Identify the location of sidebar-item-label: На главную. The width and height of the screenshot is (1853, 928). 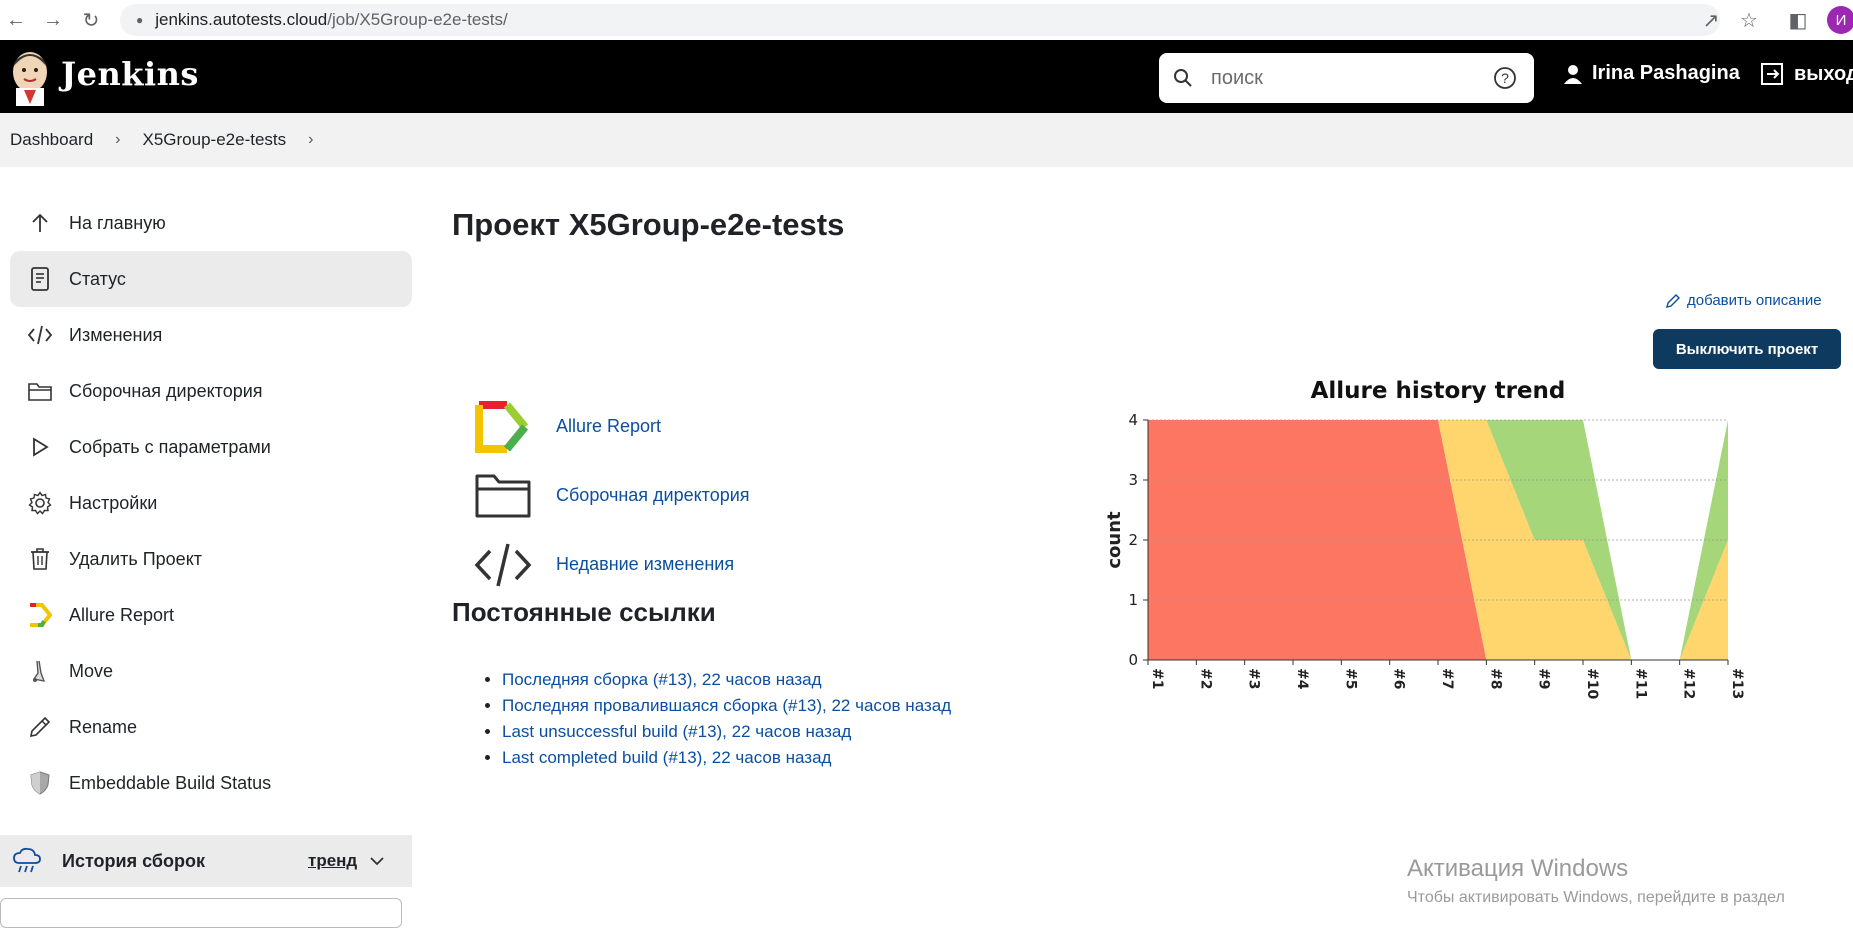
(117, 222).